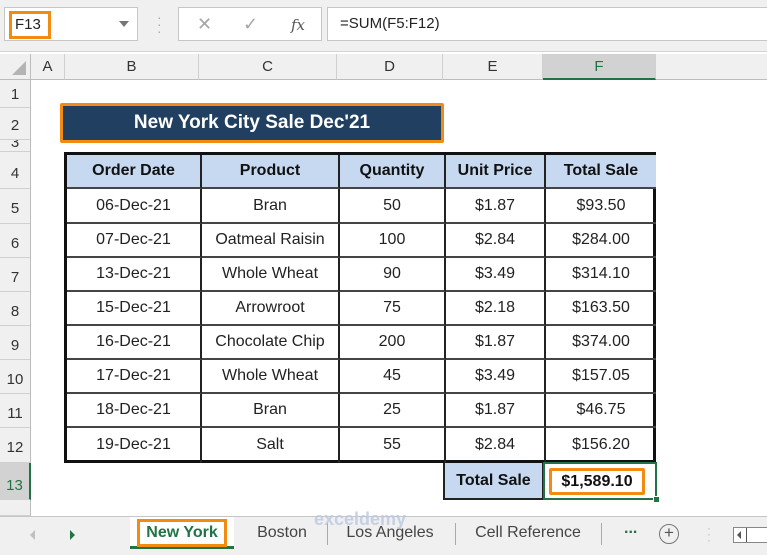 The image size is (767, 555). I want to click on cell-total-sale: $374.00, so click(601, 343).